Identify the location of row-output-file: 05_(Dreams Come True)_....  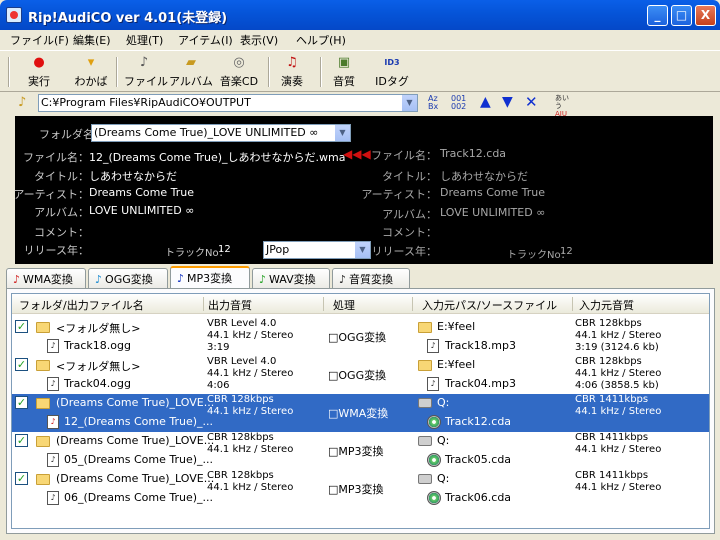
(139, 459).